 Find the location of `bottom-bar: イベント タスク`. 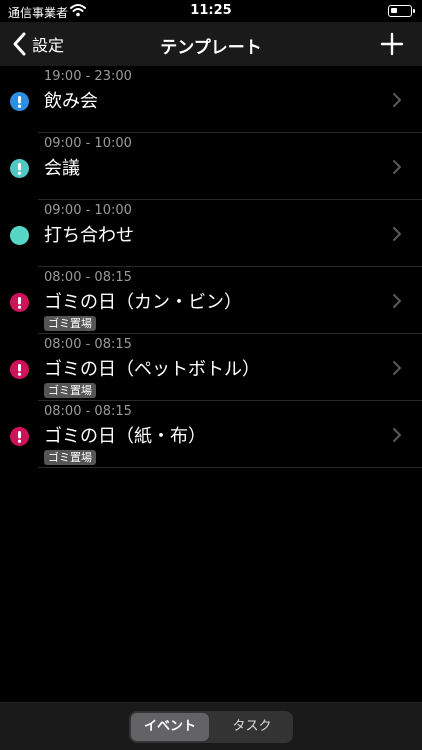

bottom-bar: イベント タスク is located at coordinates (211, 726).